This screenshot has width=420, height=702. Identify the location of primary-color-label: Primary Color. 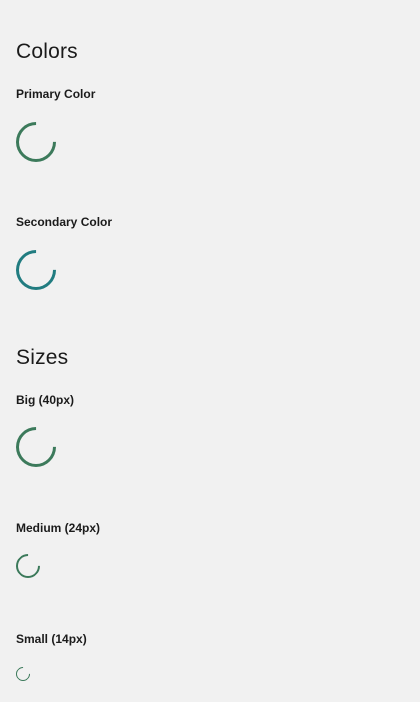
(56, 94).